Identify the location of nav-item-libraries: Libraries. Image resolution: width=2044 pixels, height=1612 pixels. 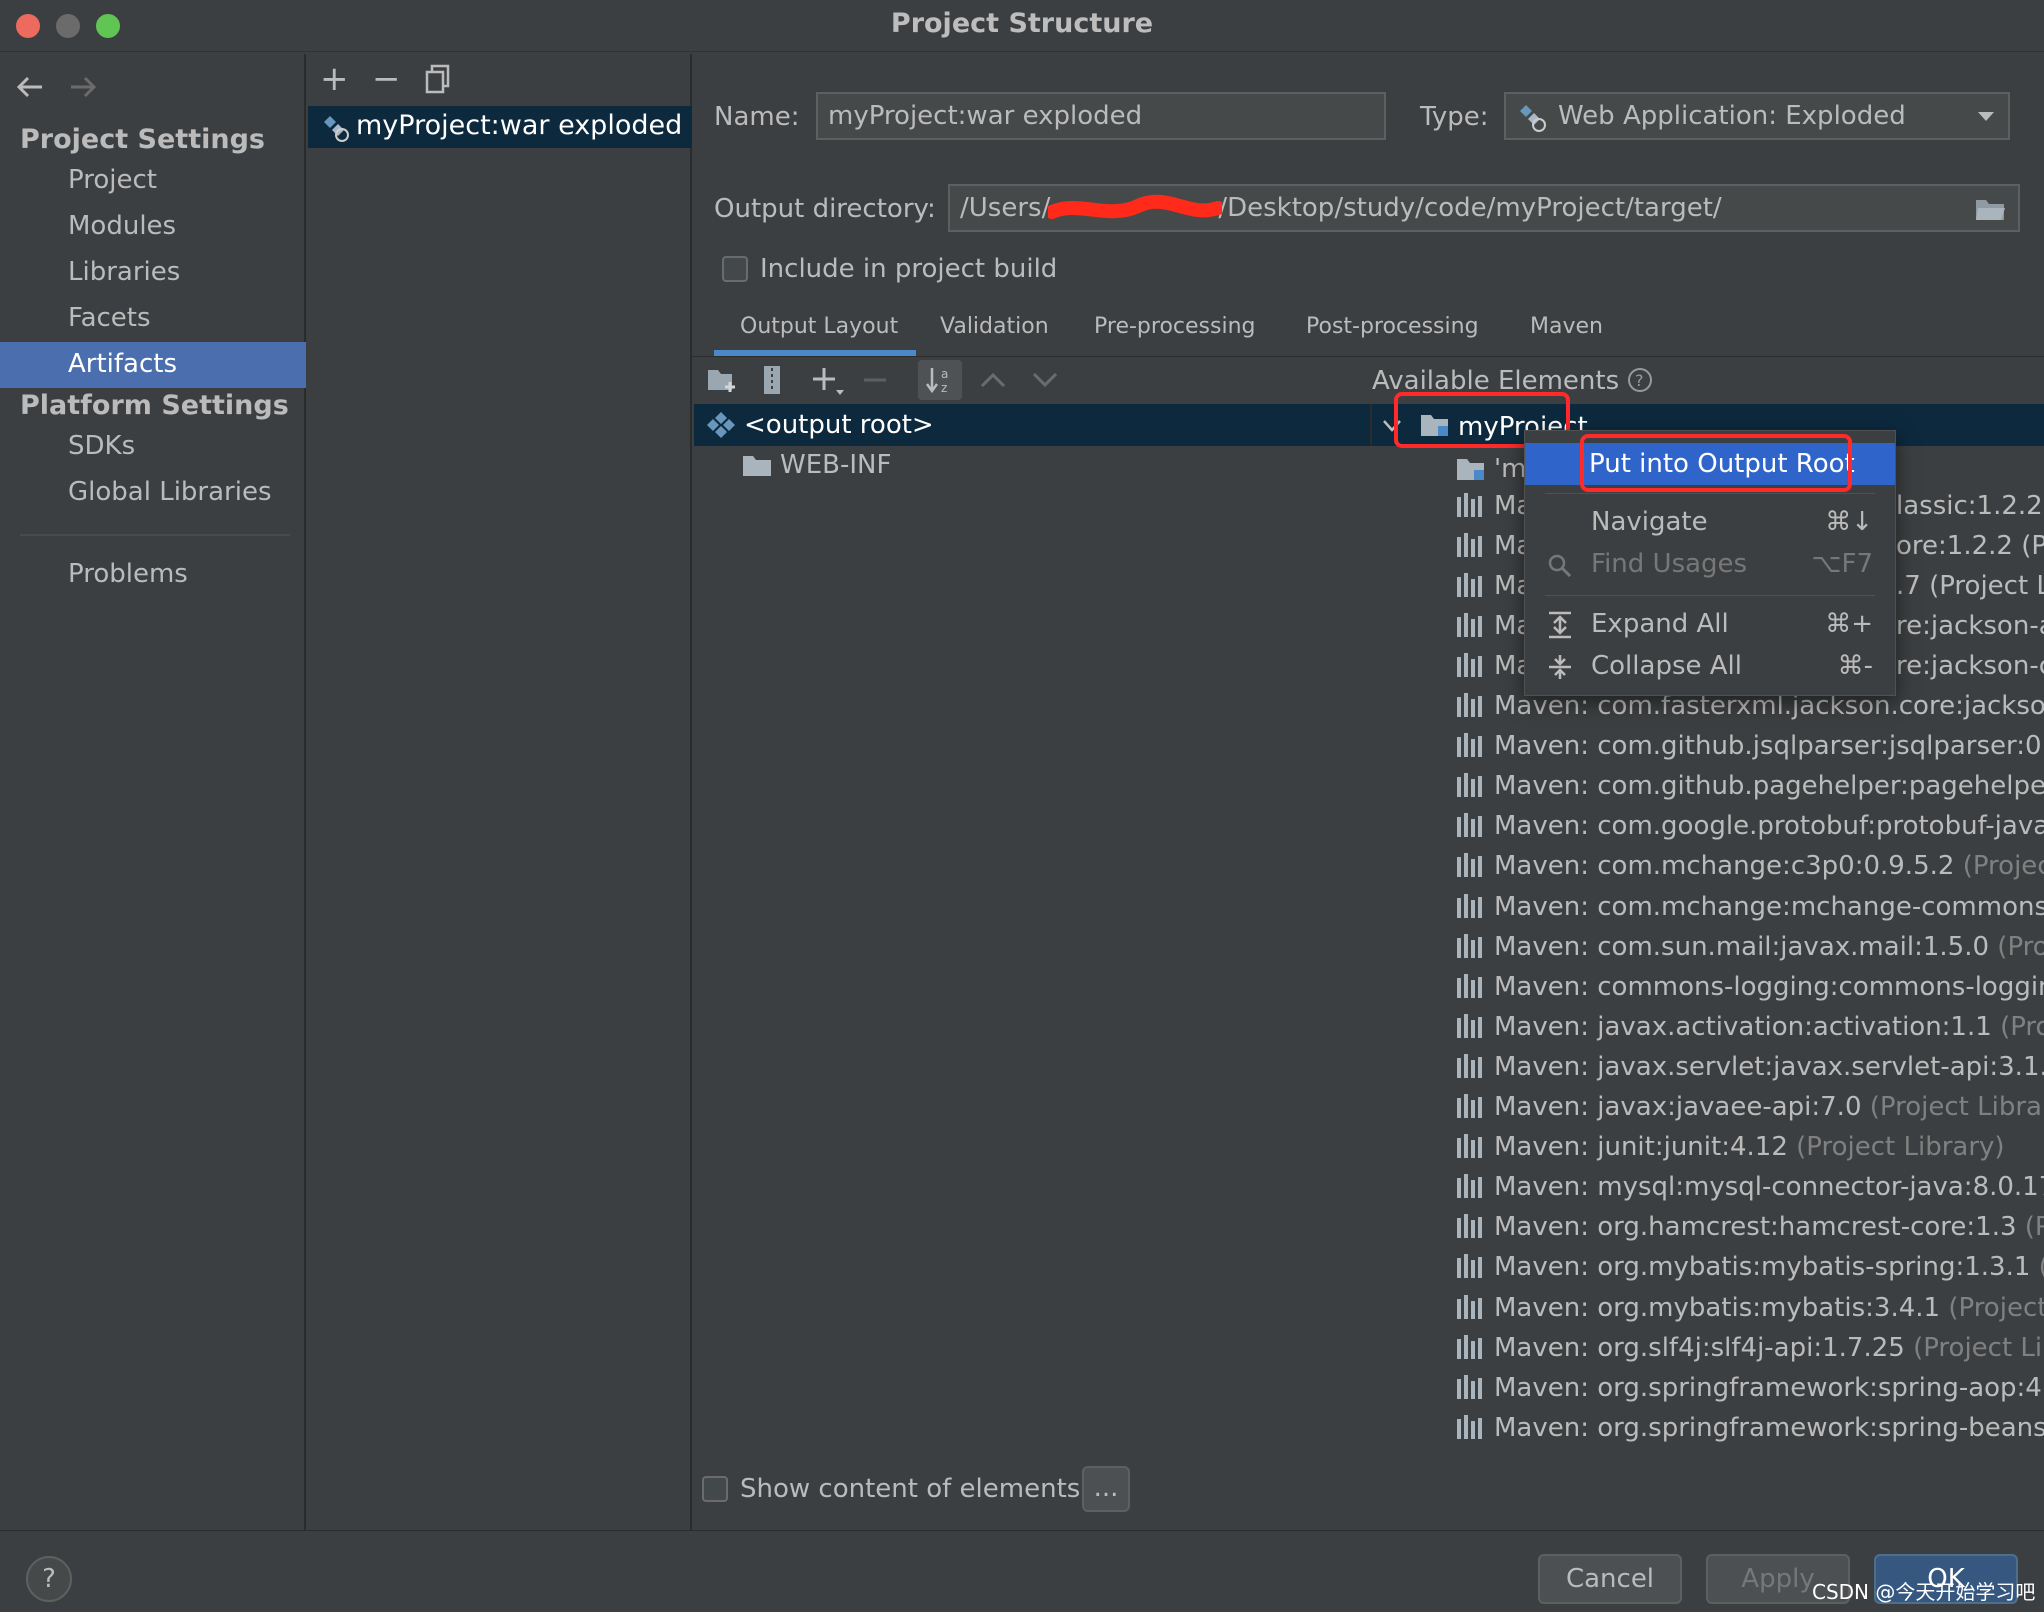
(153, 273).